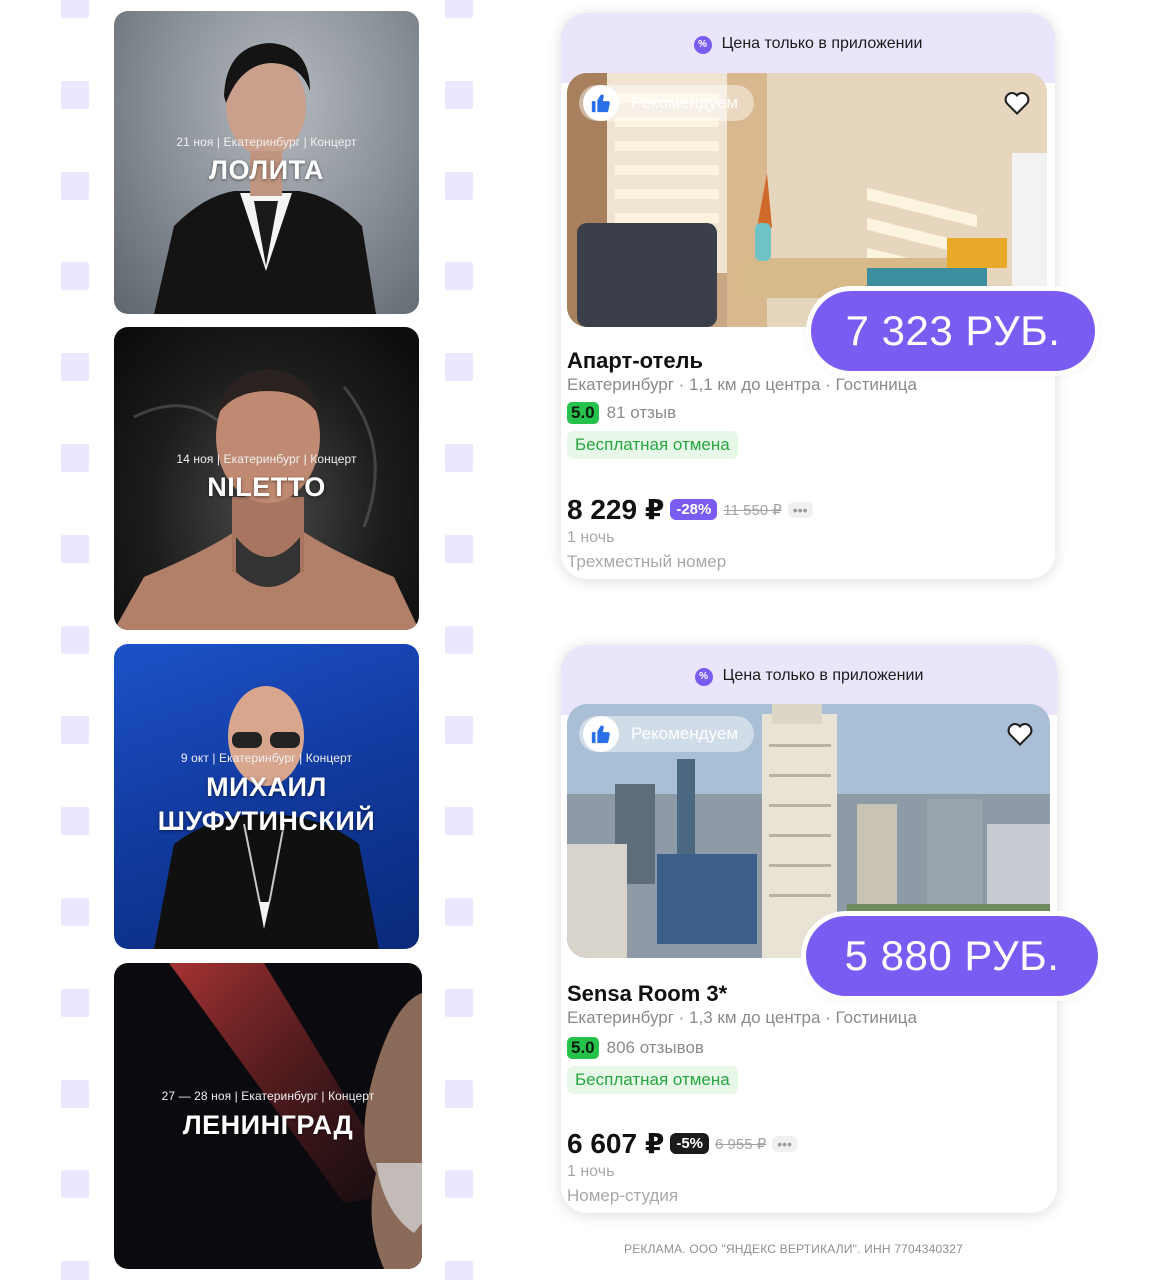 Image resolution: width=1150 pixels, height=1280 pixels. I want to click on current-price: 8 229 ₽, so click(616, 509).